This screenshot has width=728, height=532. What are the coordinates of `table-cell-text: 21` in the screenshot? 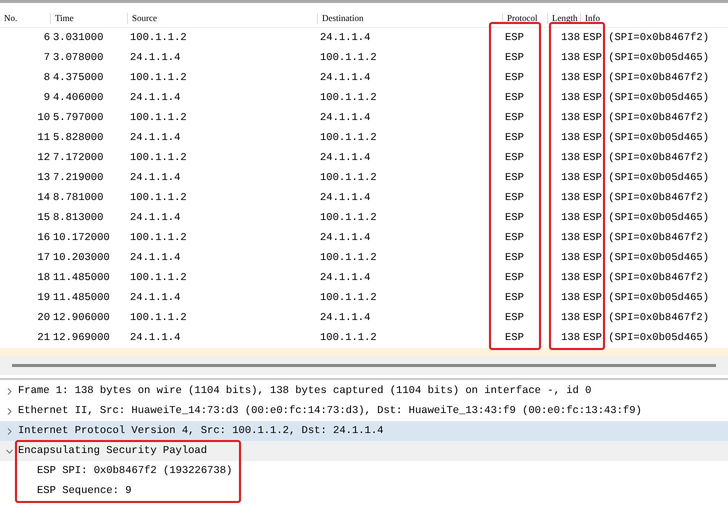 It's located at (43, 338).